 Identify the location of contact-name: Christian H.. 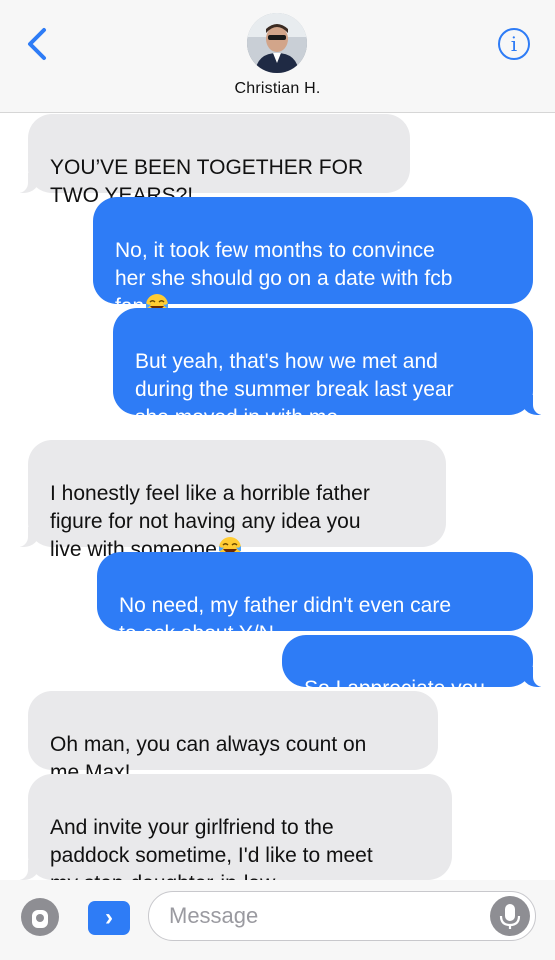
(277, 89).